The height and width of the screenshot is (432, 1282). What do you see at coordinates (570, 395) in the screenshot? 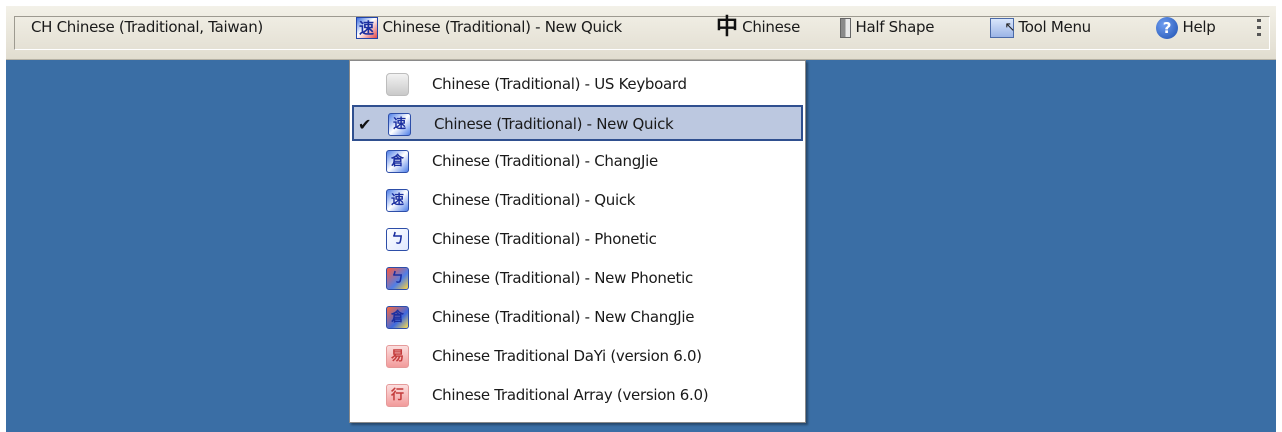
I see `menu-item-label: Chinese Traditional Array (version 6.0)` at bounding box center [570, 395].